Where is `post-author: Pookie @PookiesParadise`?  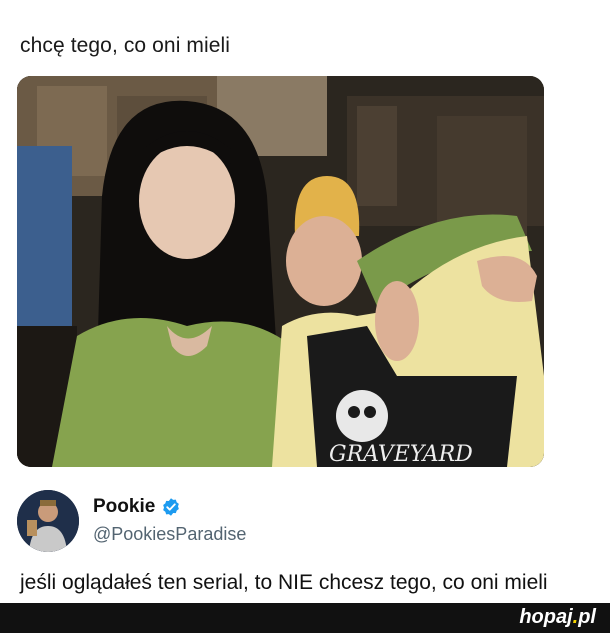
post-author: Pookie @PookiesParadise is located at coordinates (131, 521).